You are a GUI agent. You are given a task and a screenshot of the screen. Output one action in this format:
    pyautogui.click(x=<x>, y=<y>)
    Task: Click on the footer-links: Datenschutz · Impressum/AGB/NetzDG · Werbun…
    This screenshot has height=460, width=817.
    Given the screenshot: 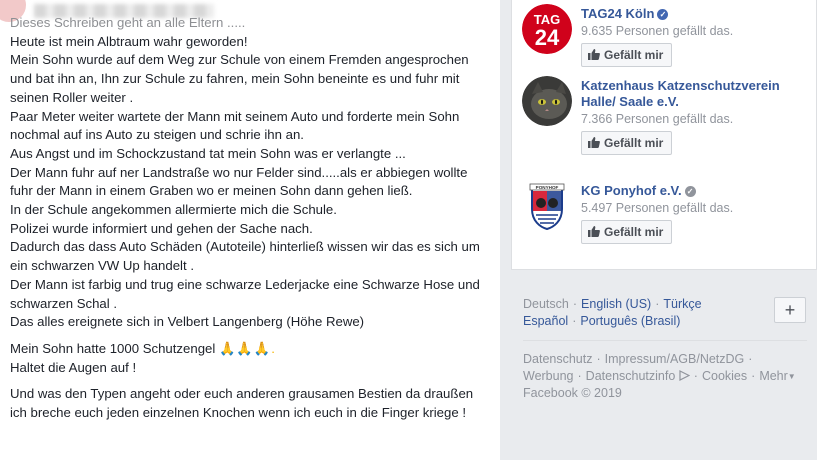 What is the action you would take?
    pyautogui.click(x=668, y=376)
    